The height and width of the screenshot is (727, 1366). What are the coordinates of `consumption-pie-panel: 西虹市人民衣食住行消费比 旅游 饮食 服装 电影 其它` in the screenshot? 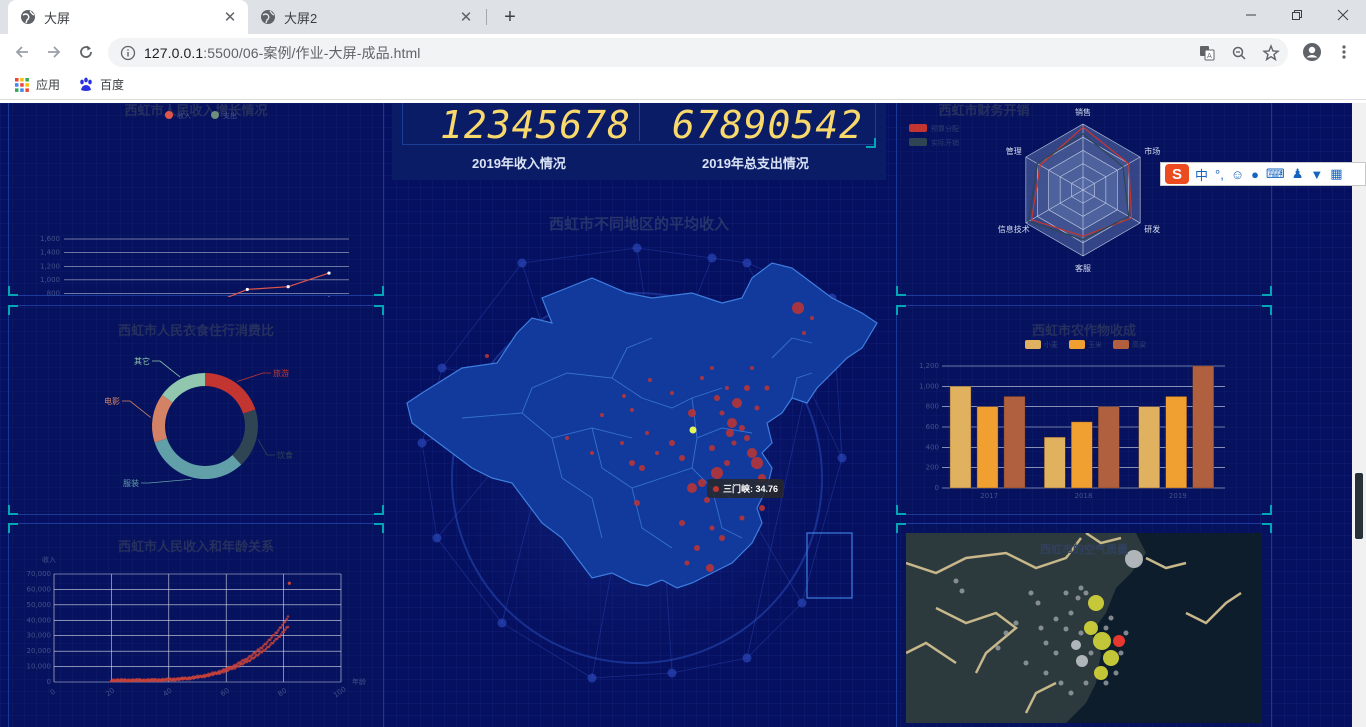 It's located at (196, 410).